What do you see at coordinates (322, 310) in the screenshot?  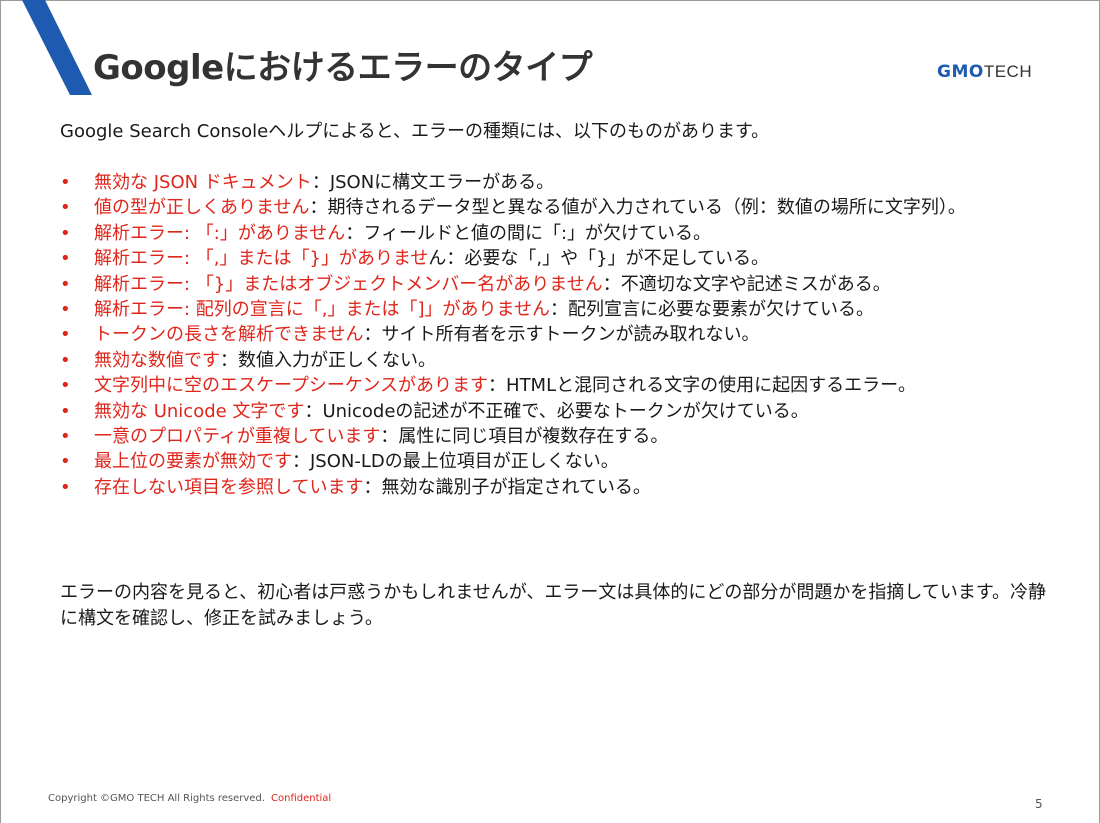 I see `error-name: 解析エラー: 配列の宣言に「,」または「]」がありません` at bounding box center [322, 310].